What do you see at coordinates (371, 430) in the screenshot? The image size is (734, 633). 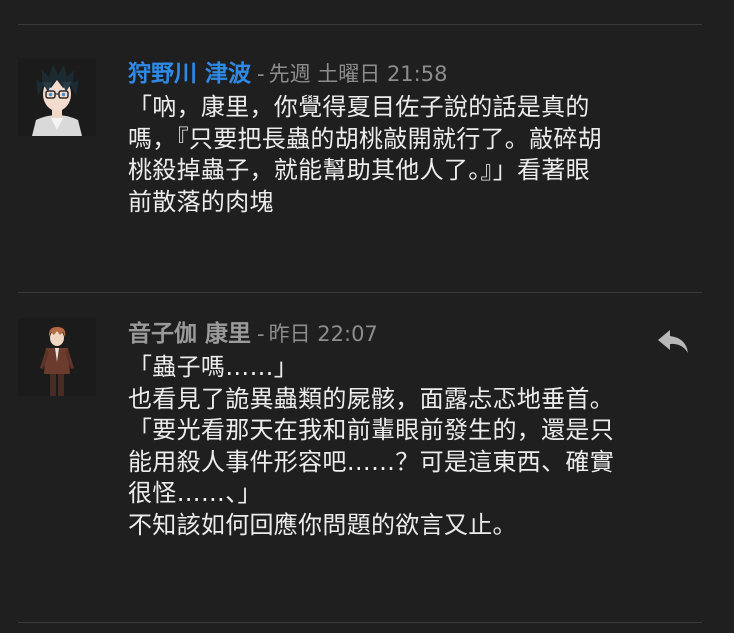 I see `message-line: 「要光看那天在我和前輩眼前發生的，還是只` at bounding box center [371, 430].